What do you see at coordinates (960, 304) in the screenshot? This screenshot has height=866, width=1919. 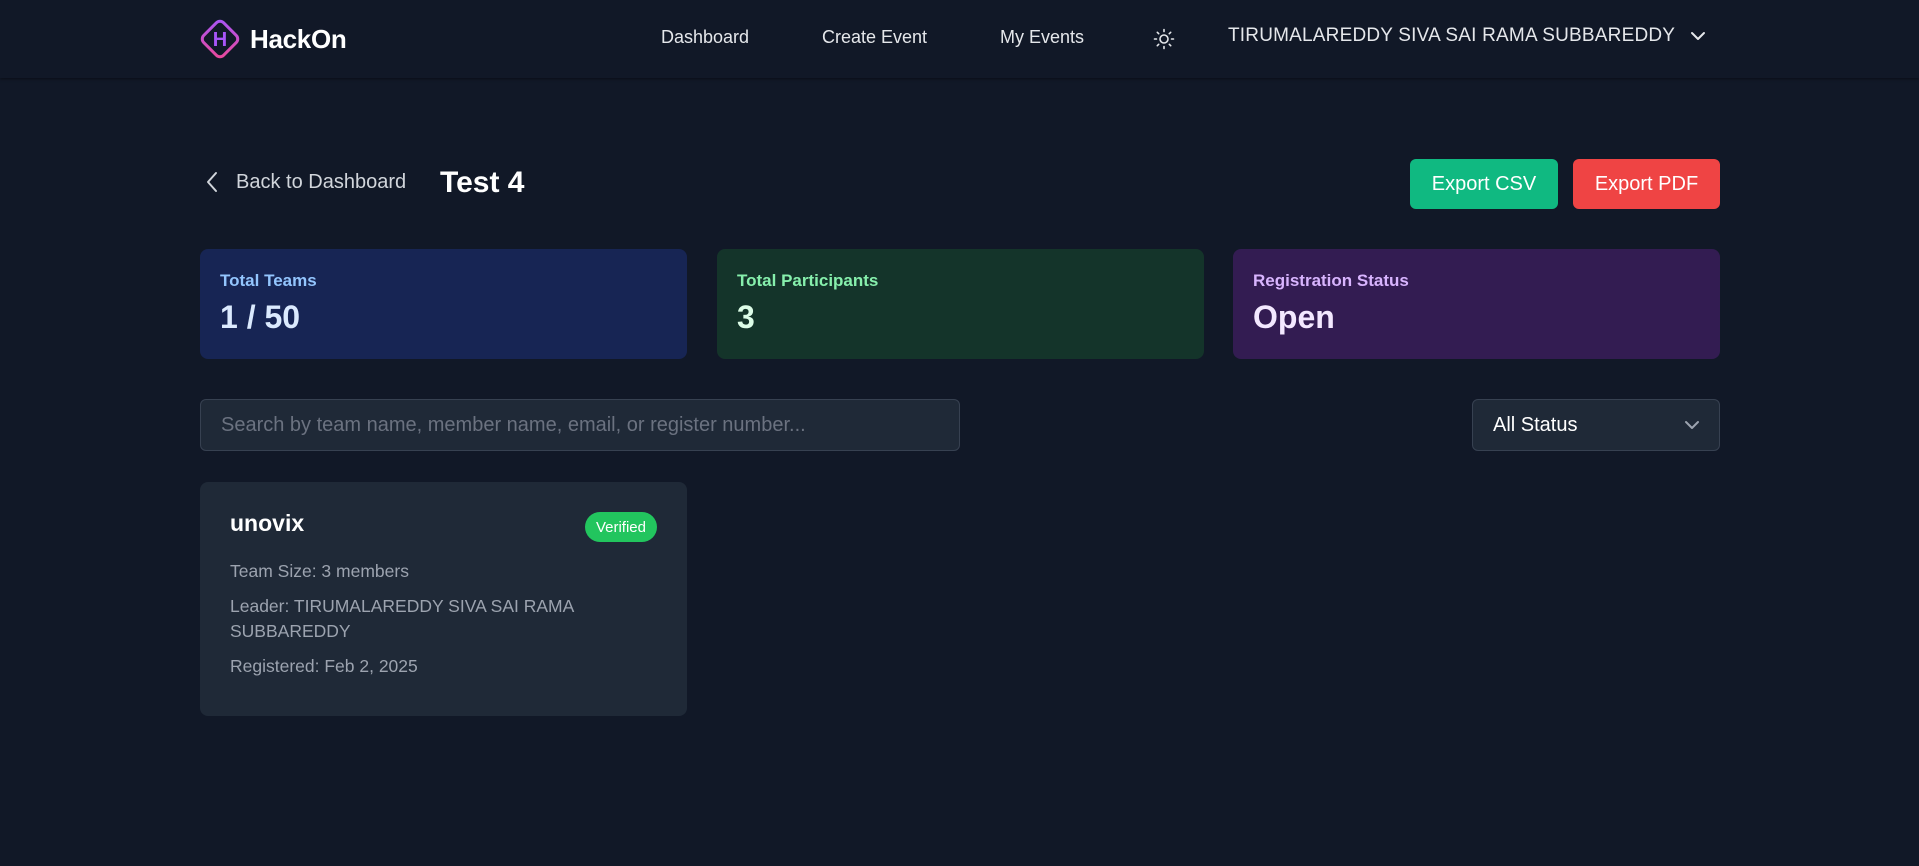 I see `total-participants-card: Total Participants 3` at bounding box center [960, 304].